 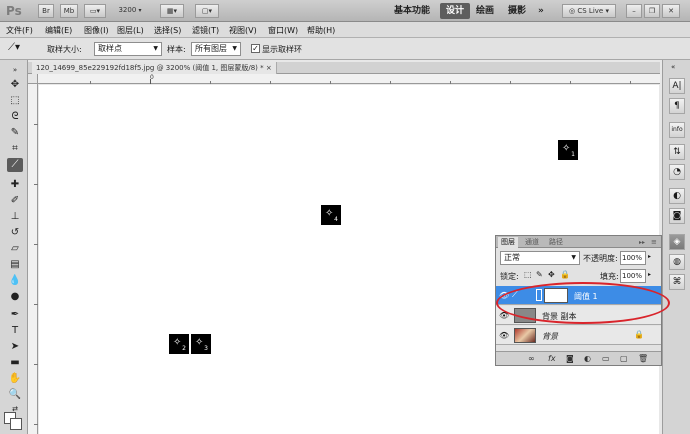 I want to click on pen-tool-icon: ✒, so click(x=15, y=315).